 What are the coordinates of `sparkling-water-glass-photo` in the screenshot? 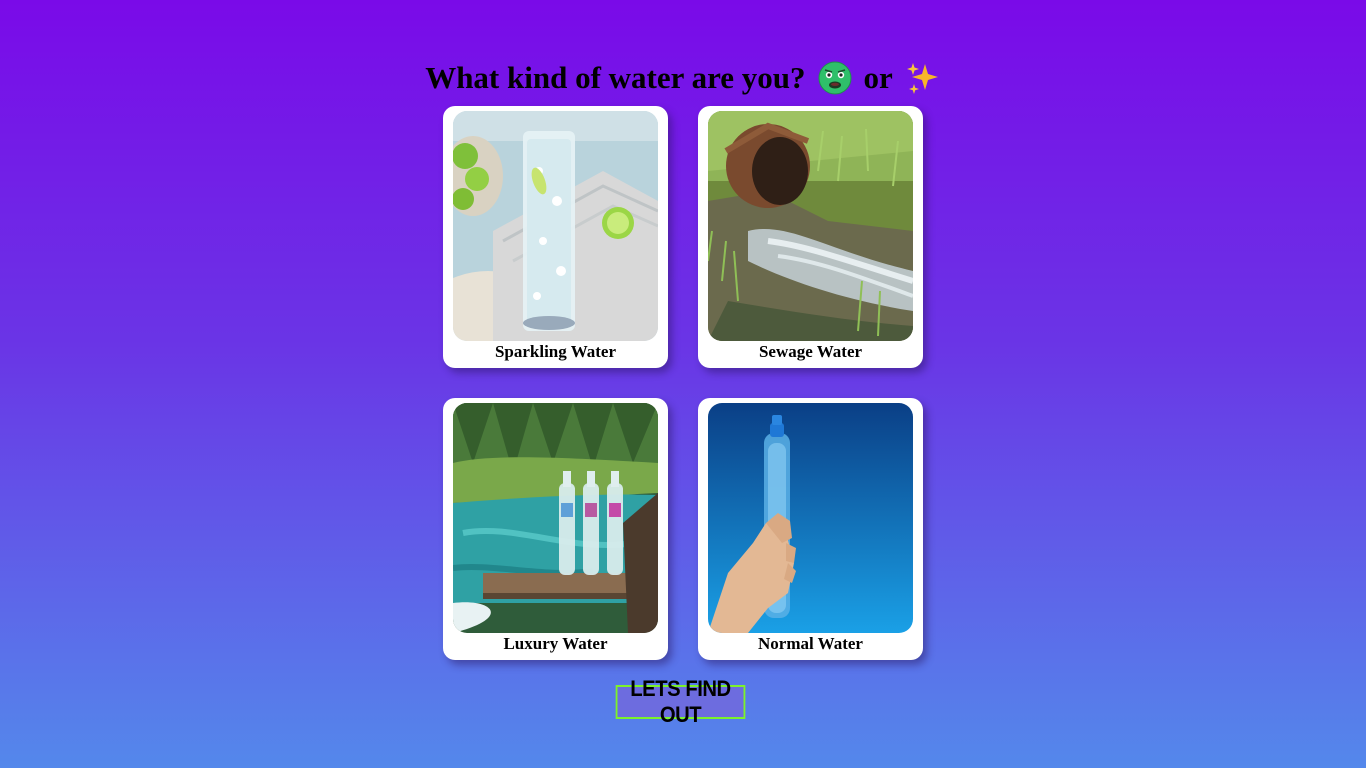 It's located at (555, 226).